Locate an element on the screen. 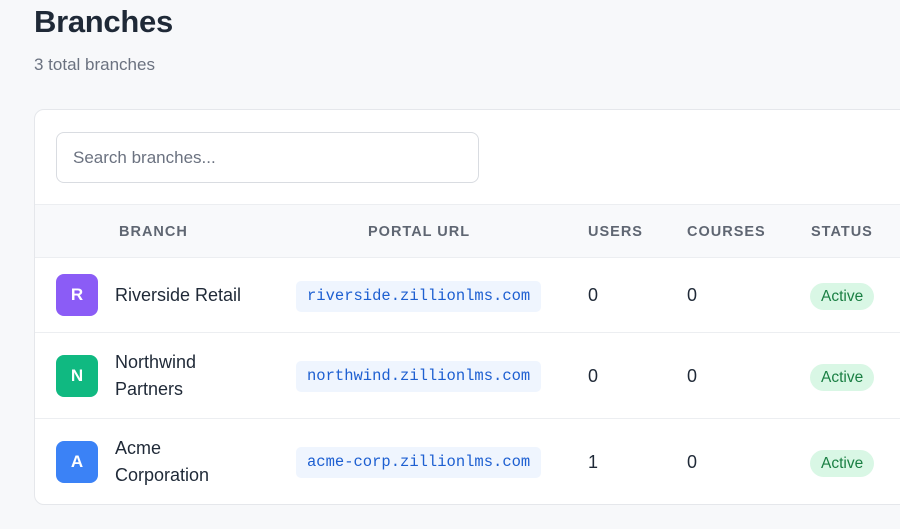  column-header-portal-url: PORTAL URL is located at coordinates (419, 232).